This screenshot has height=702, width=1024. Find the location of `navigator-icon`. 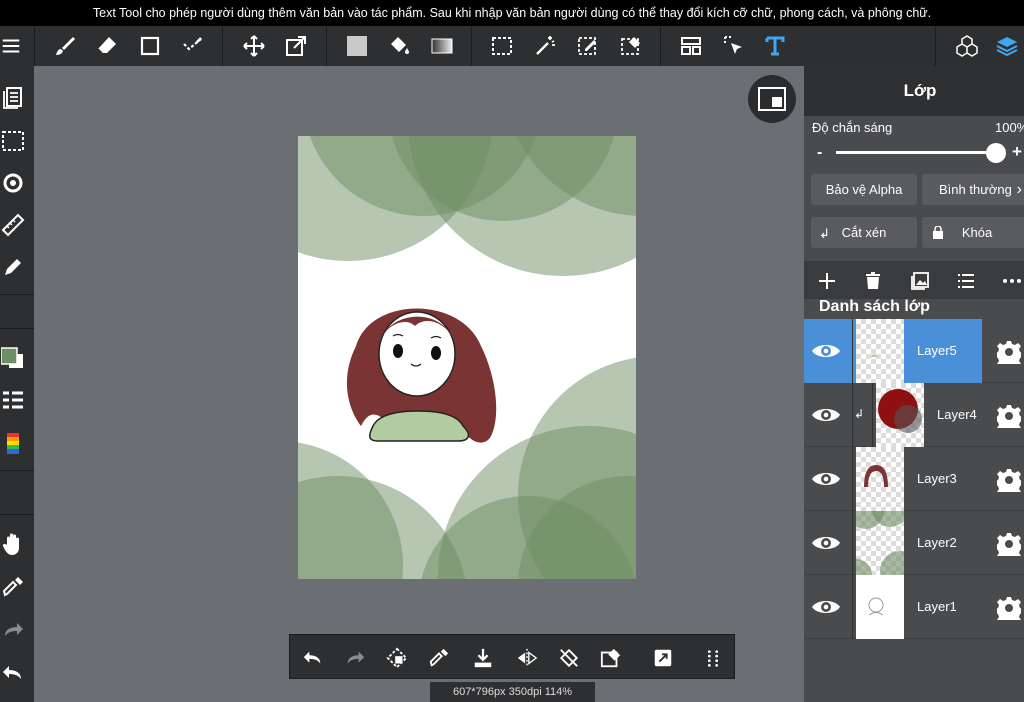

navigator-icon is located at coordinates (772, 99).